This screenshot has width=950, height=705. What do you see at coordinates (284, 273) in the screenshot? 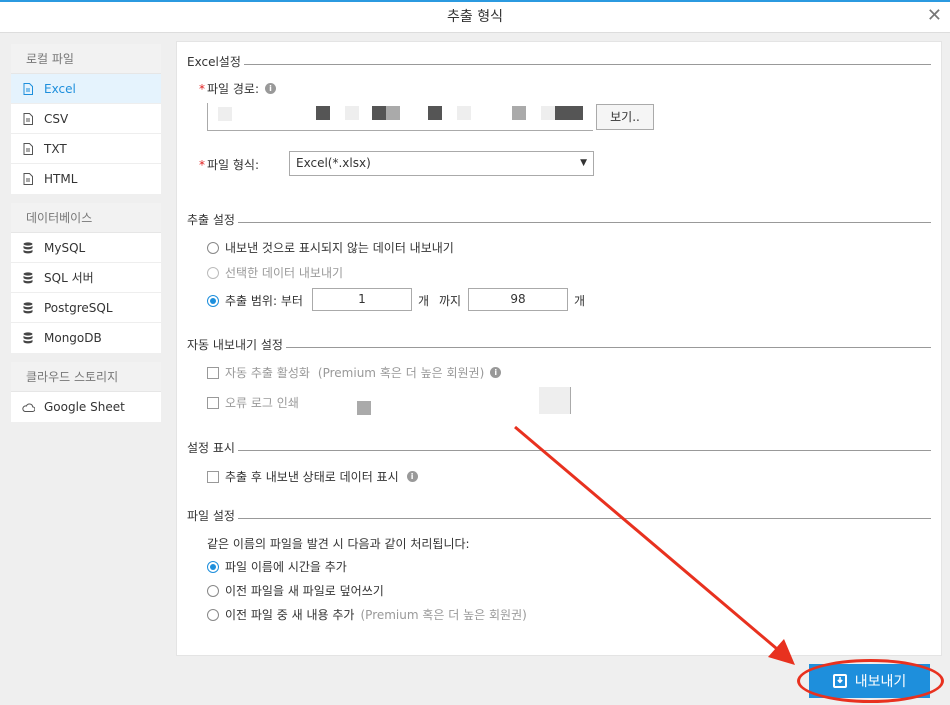
I see `option-label: 선택한 데이터 내보내기` at bounding box center [284, 273].